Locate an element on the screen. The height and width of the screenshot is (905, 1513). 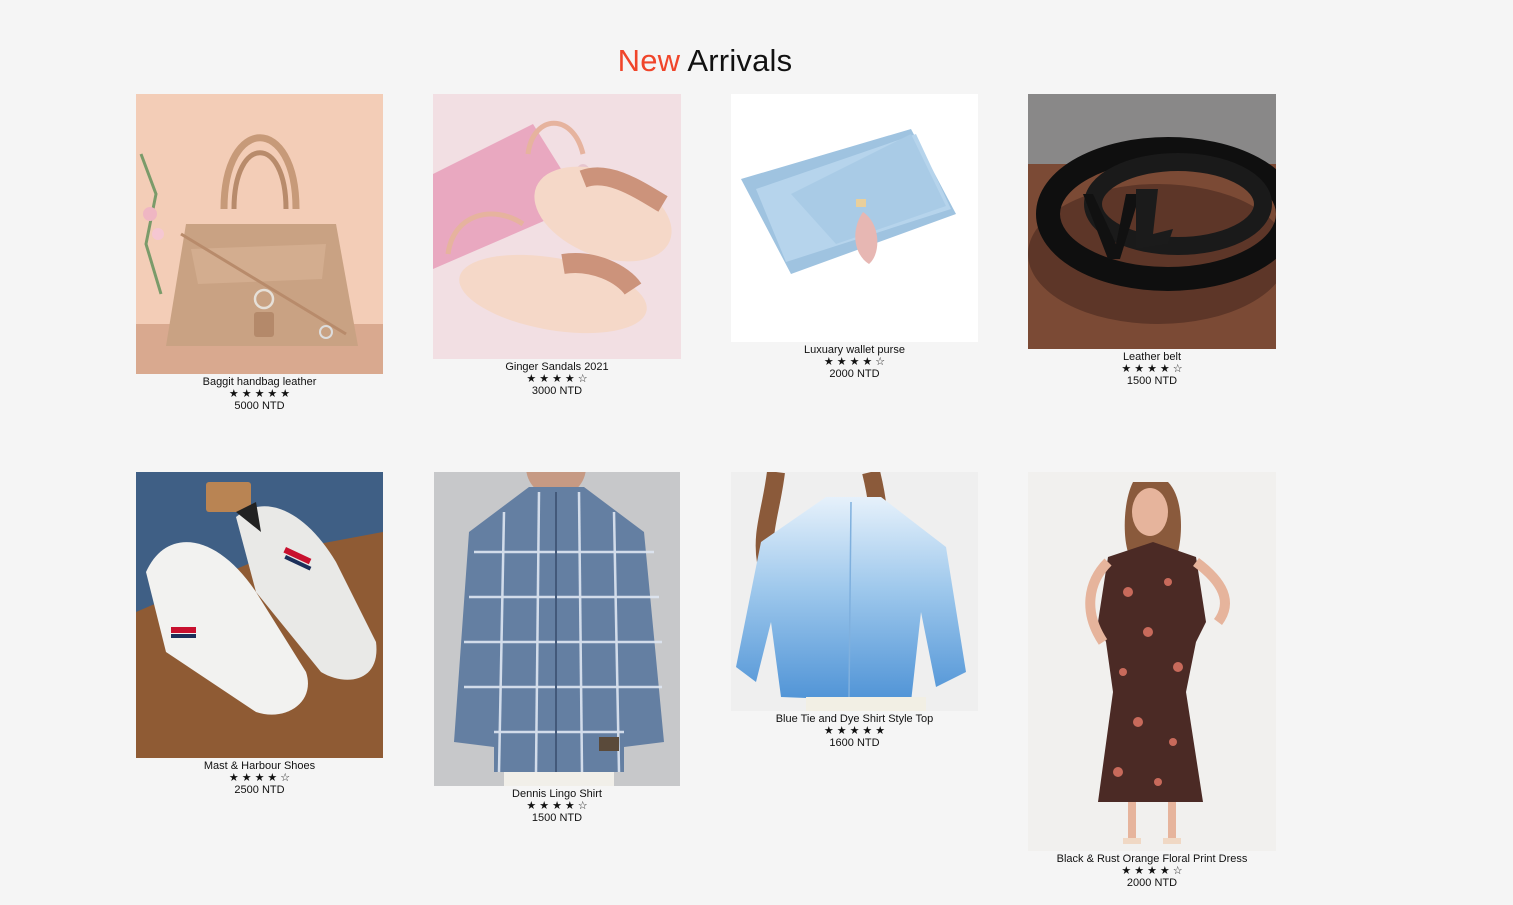
product-image-wallet is located at coordinates (854, 218).